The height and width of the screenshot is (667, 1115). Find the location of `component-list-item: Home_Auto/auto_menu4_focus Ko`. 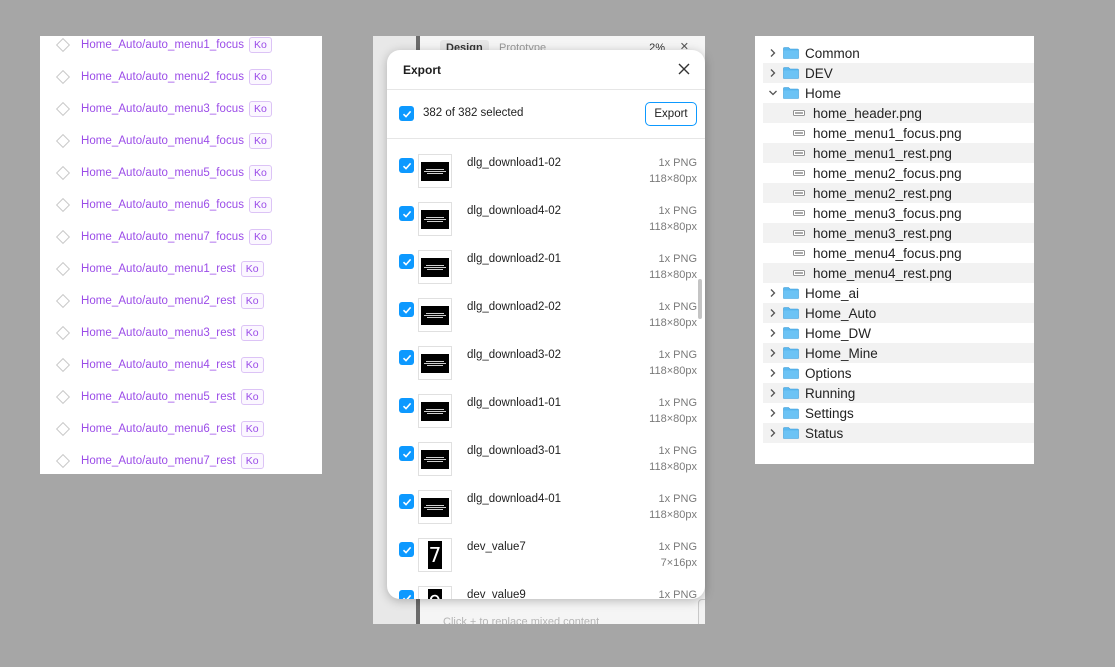

component-list-item: Home_Auto/auto_menu4_focus Ko is located at coordinates (181, 141).